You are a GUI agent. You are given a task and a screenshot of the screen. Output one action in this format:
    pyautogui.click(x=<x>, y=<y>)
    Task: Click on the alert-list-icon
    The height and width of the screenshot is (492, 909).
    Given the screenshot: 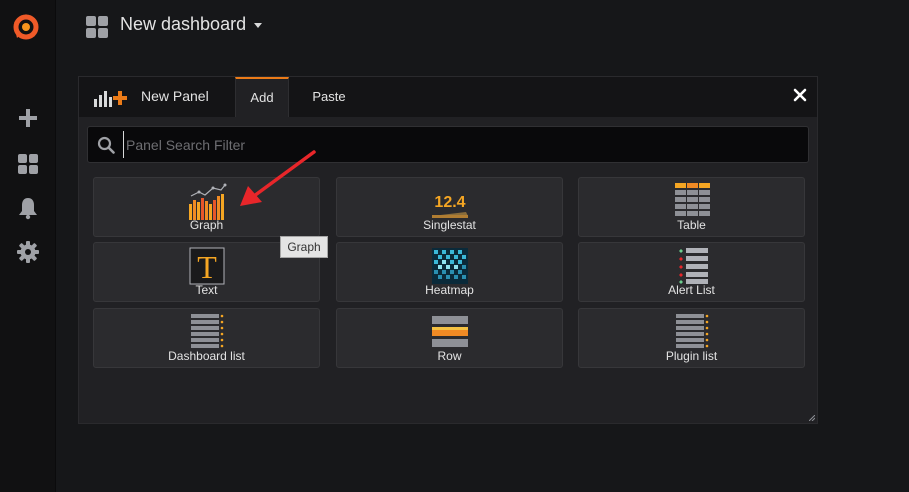 What is the action you would take?
    pyautogui.click(x=693, y=266)
    